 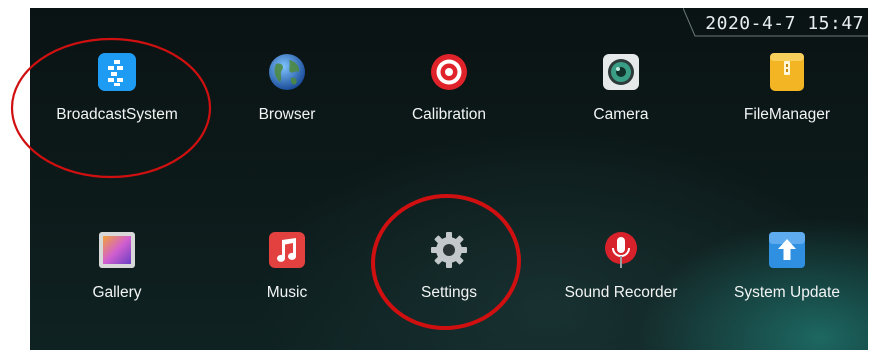 What do you see at coordinates (621, 114) in the screenshot?
I see `app-label: Camera` at bounding box center [621, 114].